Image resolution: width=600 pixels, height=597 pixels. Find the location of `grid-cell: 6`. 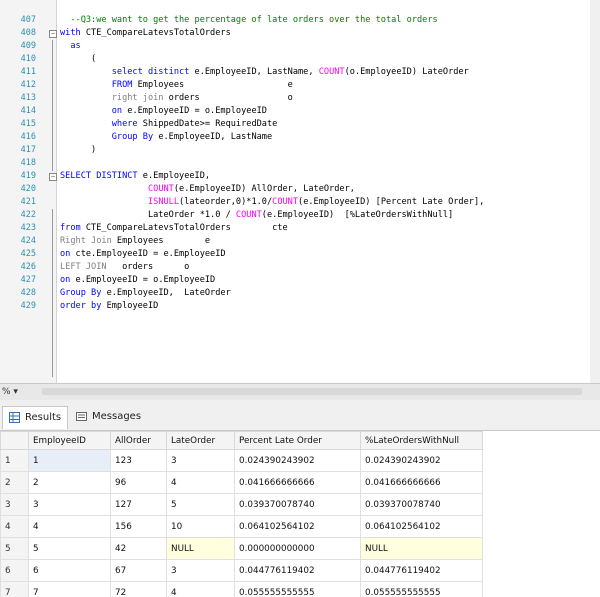

grid-cell: 6 is located at coordinates (69, 570).